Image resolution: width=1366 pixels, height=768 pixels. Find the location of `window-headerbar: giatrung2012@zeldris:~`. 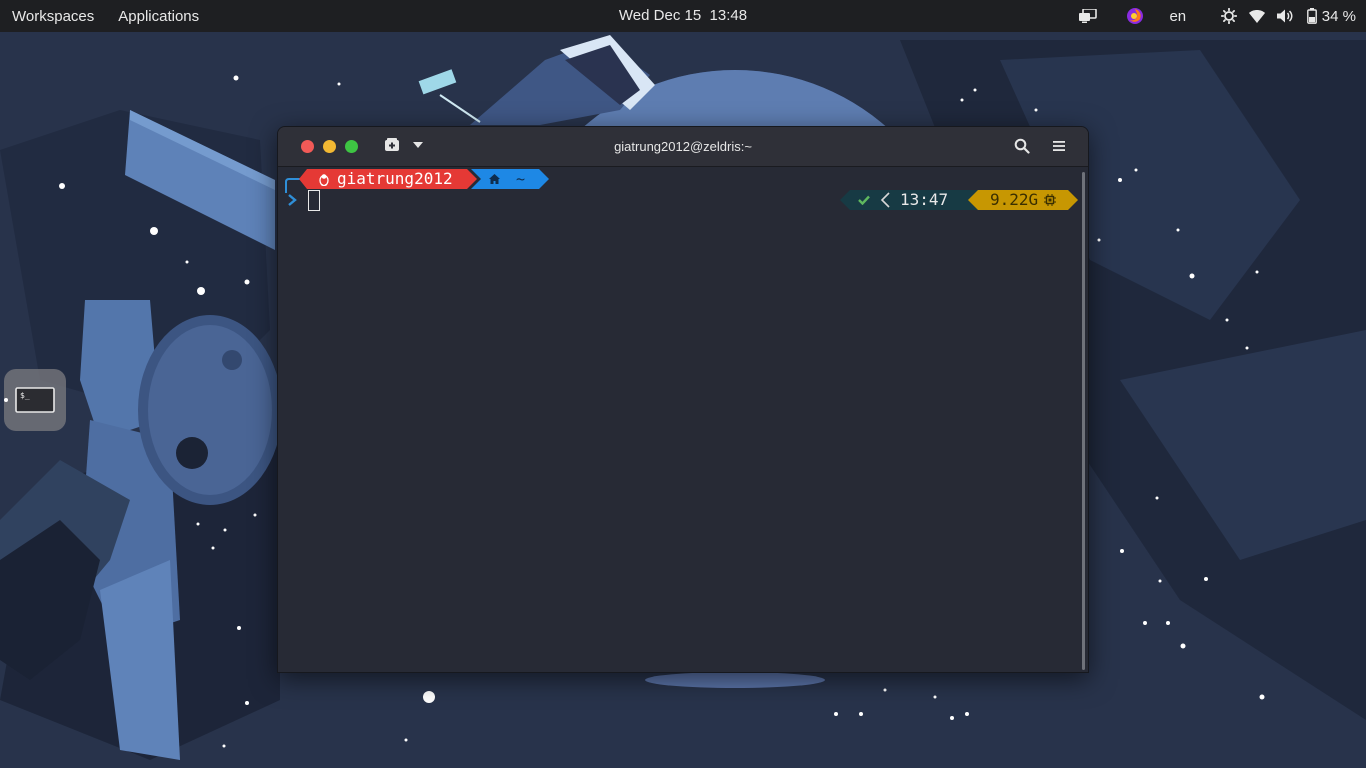

window-headerbar: giatrung2012@zeldris:~ is located at coordinates (683, 147).